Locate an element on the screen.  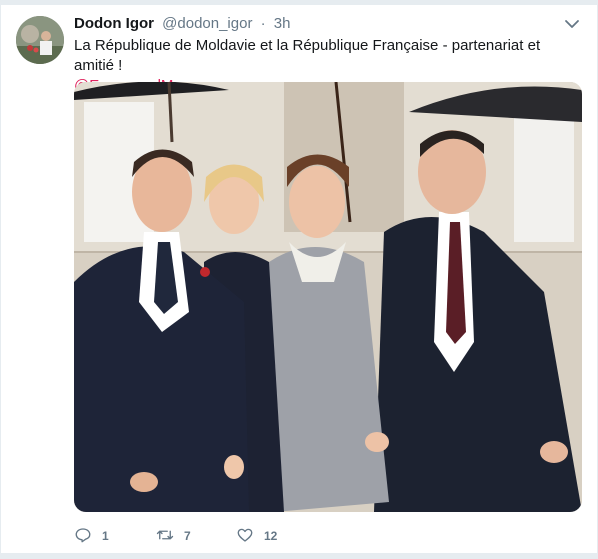
avatar is located at coordinates (40, 40).